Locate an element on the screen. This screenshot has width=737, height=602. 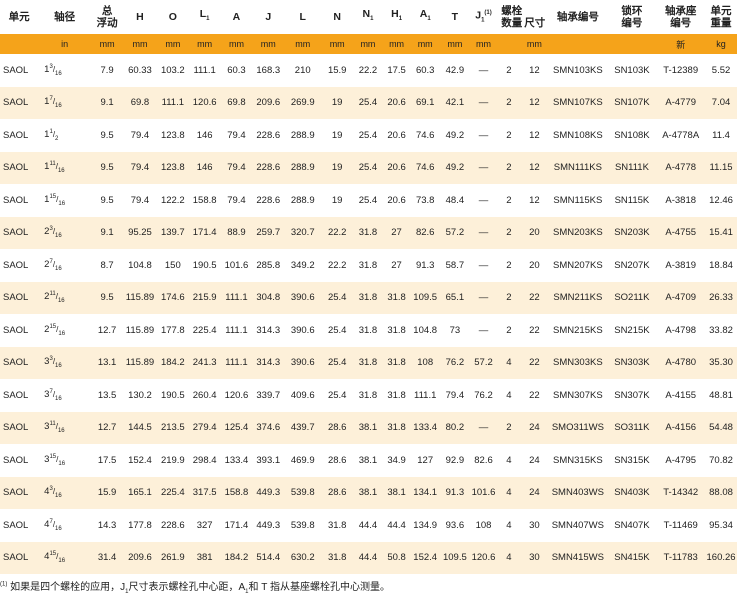
cell-h1: 27 is located at coordinates (396, 232).